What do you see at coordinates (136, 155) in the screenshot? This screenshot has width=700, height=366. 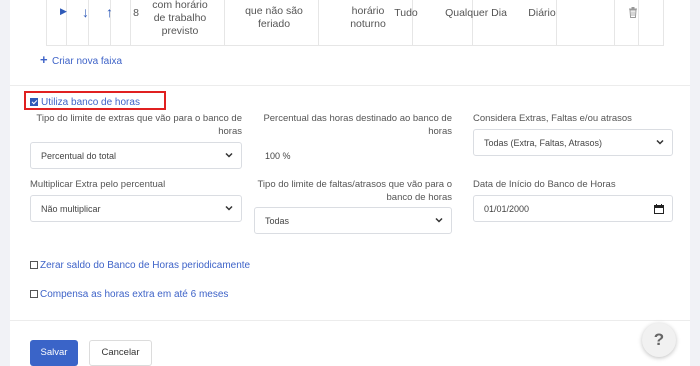 I see `limit-type-select: Percentual do total` at bounding box center [136, 155].